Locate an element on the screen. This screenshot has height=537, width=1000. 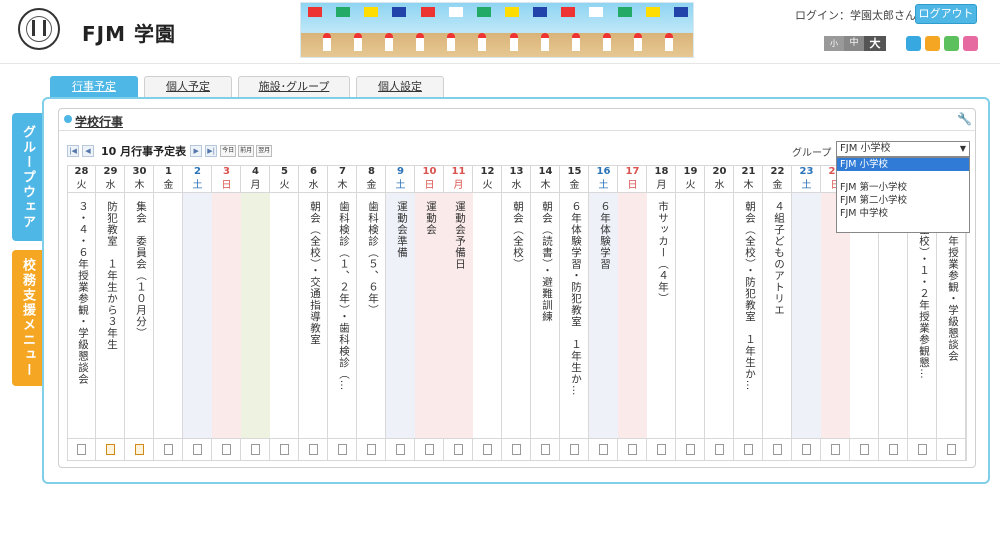
event-text: ４組子どものアトリエ is located at coordinates (778, 317).